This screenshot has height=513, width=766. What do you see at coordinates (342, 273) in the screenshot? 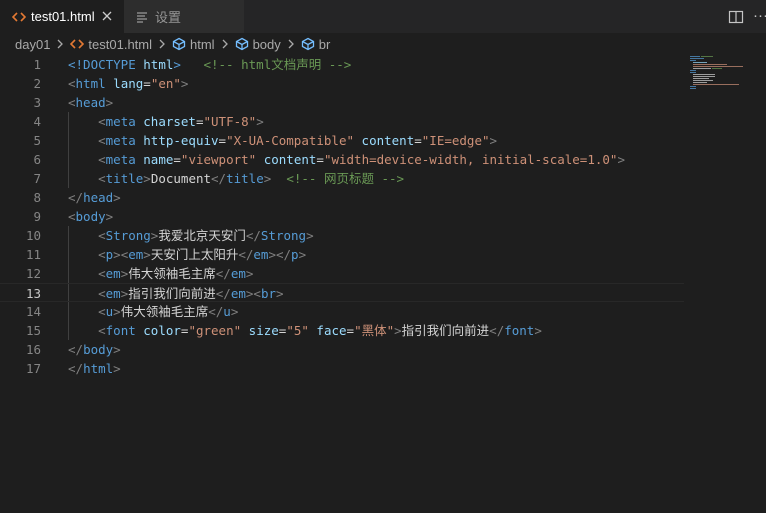
I see `code-line: 12 <em>伟大领袖毛主席</em>` at bounding box center [342, 273].